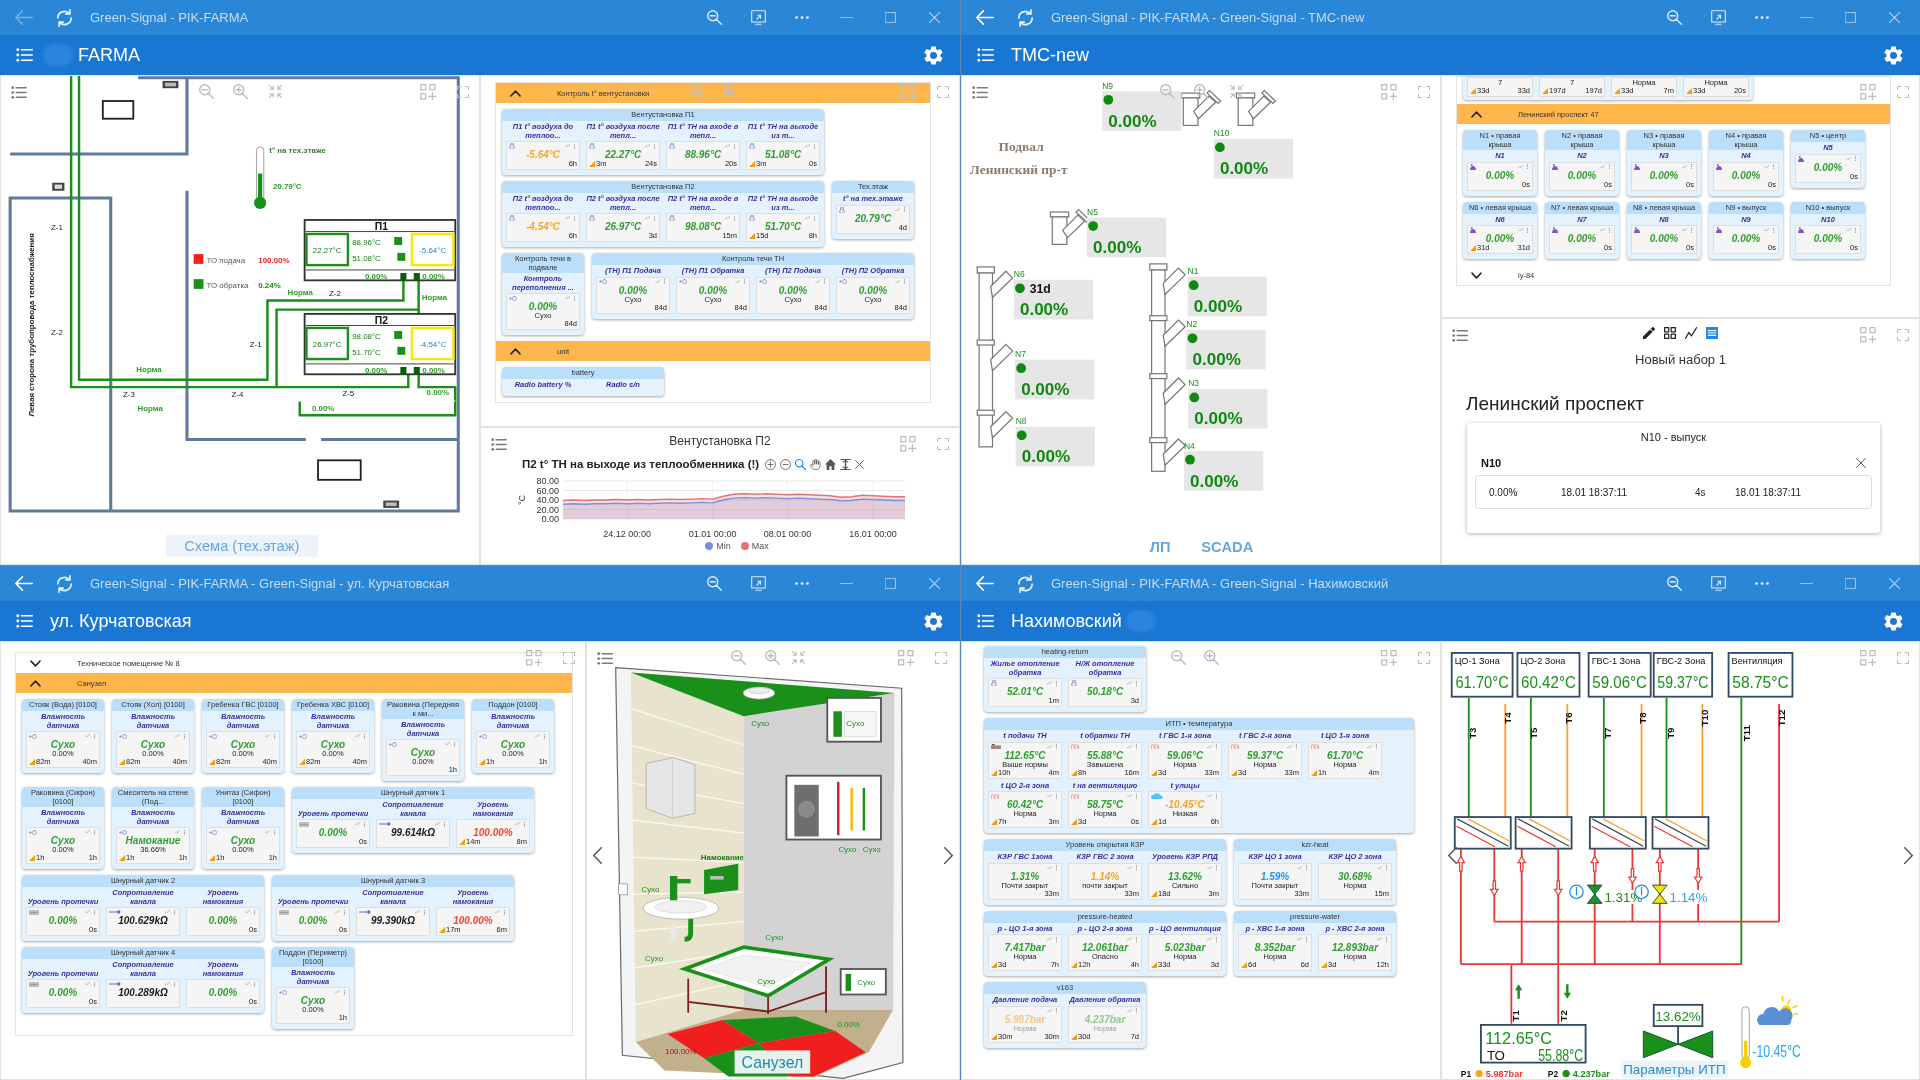 The height and width of the screenshot is (1080, 1920). Describe the element at coordinates (393, 921) in the screenshot. I see `sensor-tile: 99.390kΩ` at that location.